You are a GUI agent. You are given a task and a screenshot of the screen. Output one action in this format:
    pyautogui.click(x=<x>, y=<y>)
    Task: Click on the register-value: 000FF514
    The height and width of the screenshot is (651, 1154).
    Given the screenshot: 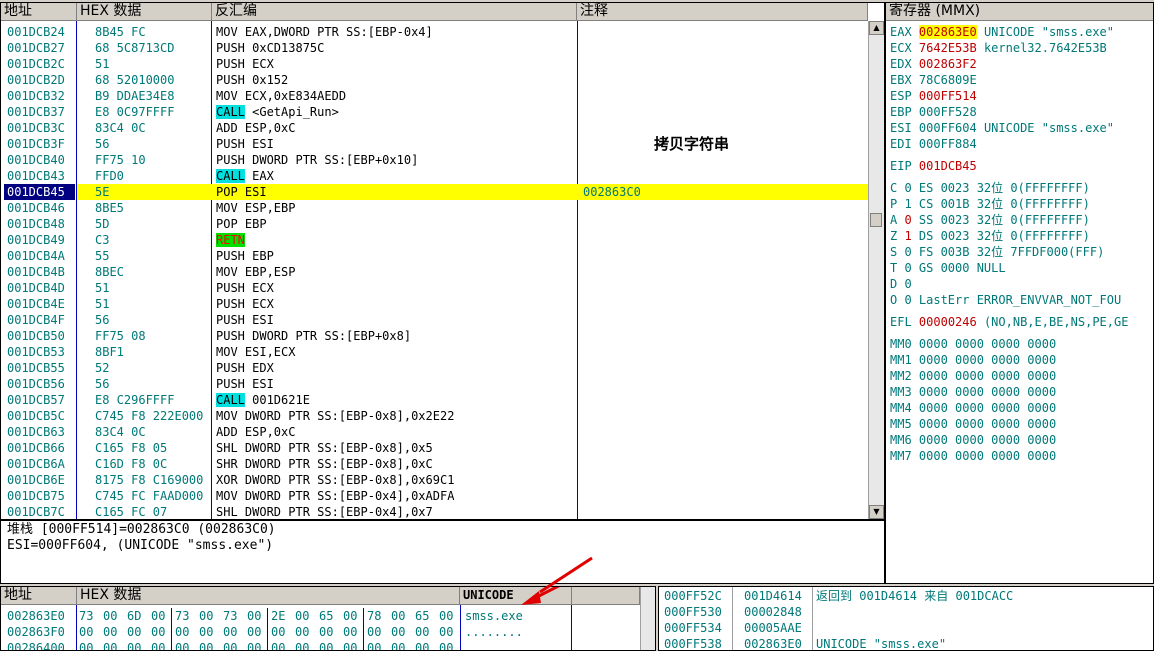 What is the action you would take?
    pyautogui.click(x=948, y=96)
    